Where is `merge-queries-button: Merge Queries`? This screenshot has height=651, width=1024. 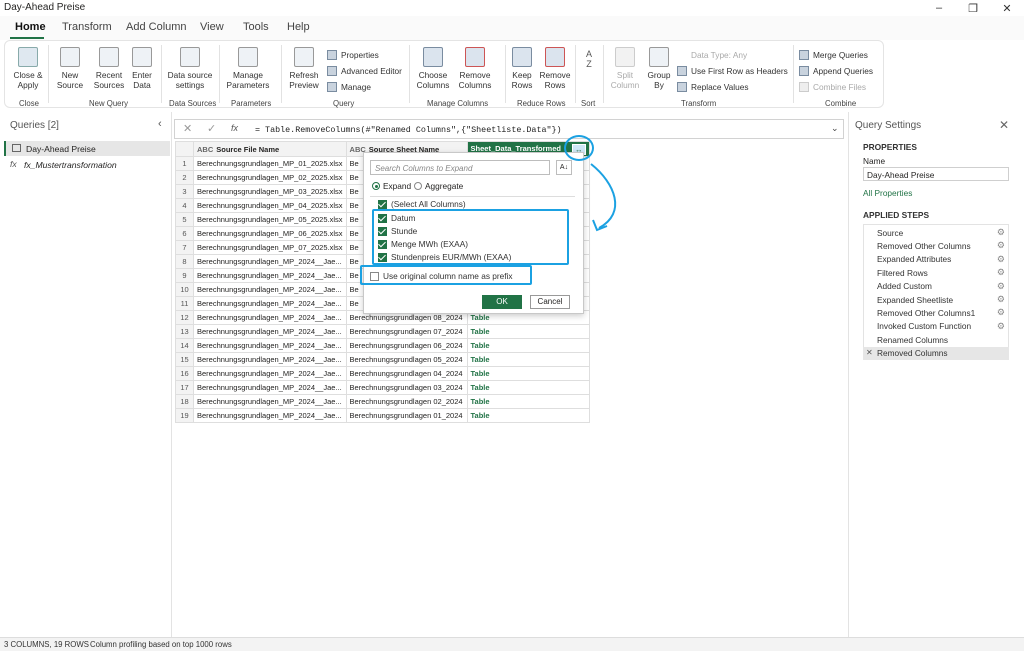
merge-queries-button: Merge Queries is located at coordinates (833, 55).